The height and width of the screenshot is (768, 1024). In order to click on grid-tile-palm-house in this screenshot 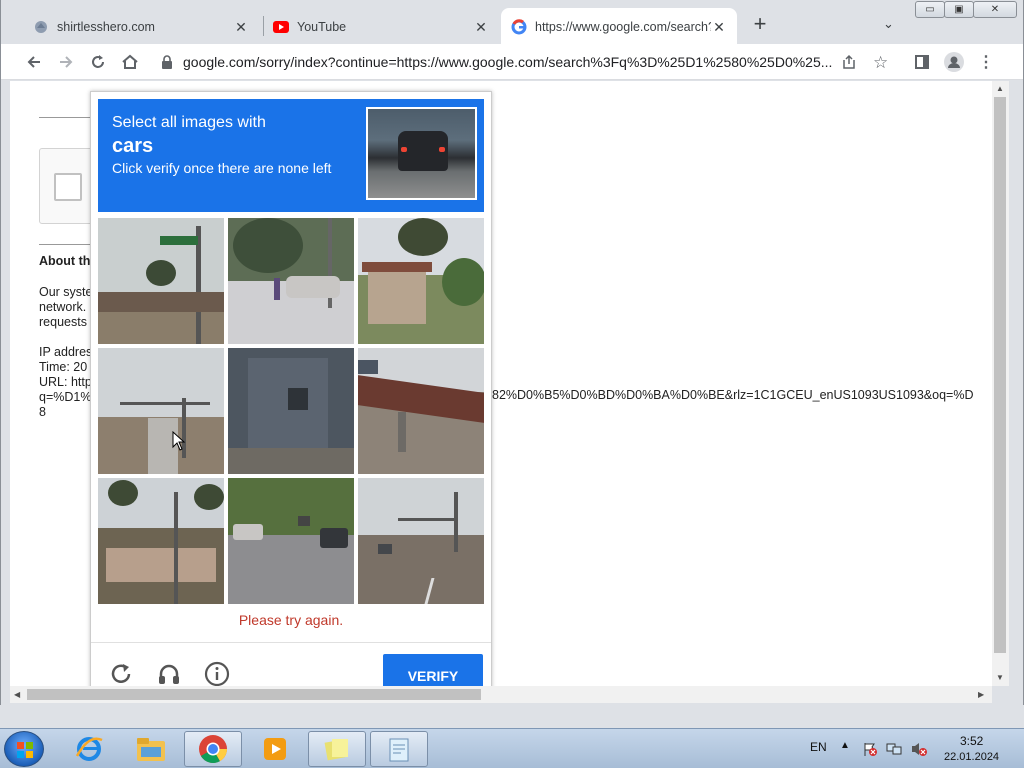, I will do `click(421, 281)`.